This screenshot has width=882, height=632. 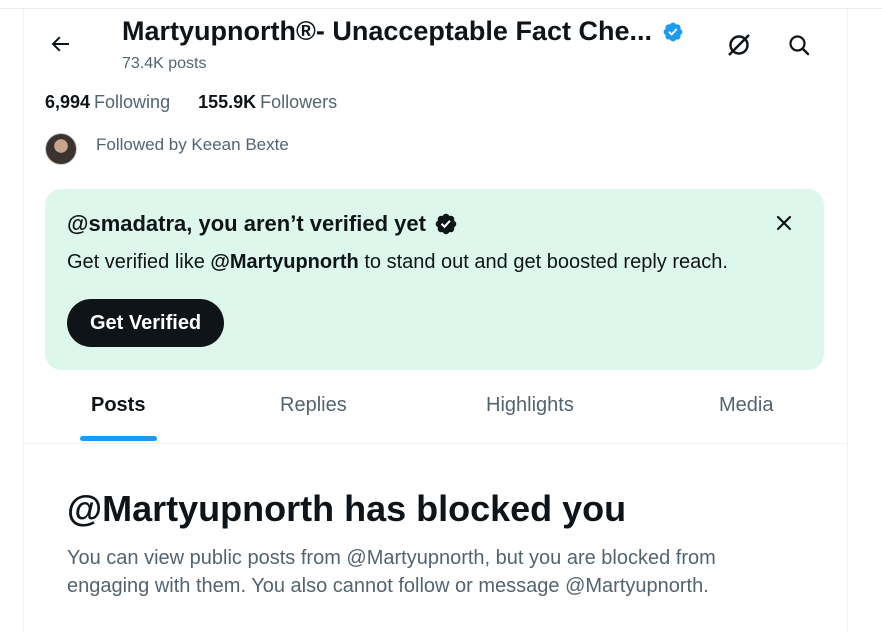 I want to click on followed-by-link: Followed by Keean Bexte, so click(x=167, y=149).